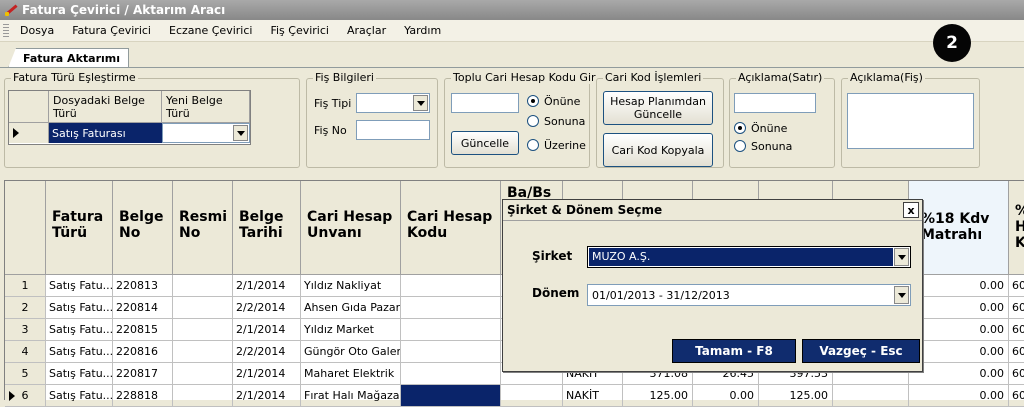 Image resolution: width=1024 pixels, height=407 pixels. I want to click on fis-no-input, so click(393, 130).